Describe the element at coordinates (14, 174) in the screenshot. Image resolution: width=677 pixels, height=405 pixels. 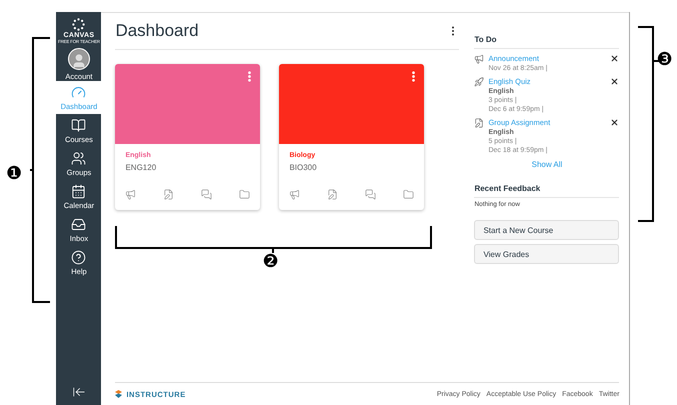
I see `callout-marker: ❶` at that location.